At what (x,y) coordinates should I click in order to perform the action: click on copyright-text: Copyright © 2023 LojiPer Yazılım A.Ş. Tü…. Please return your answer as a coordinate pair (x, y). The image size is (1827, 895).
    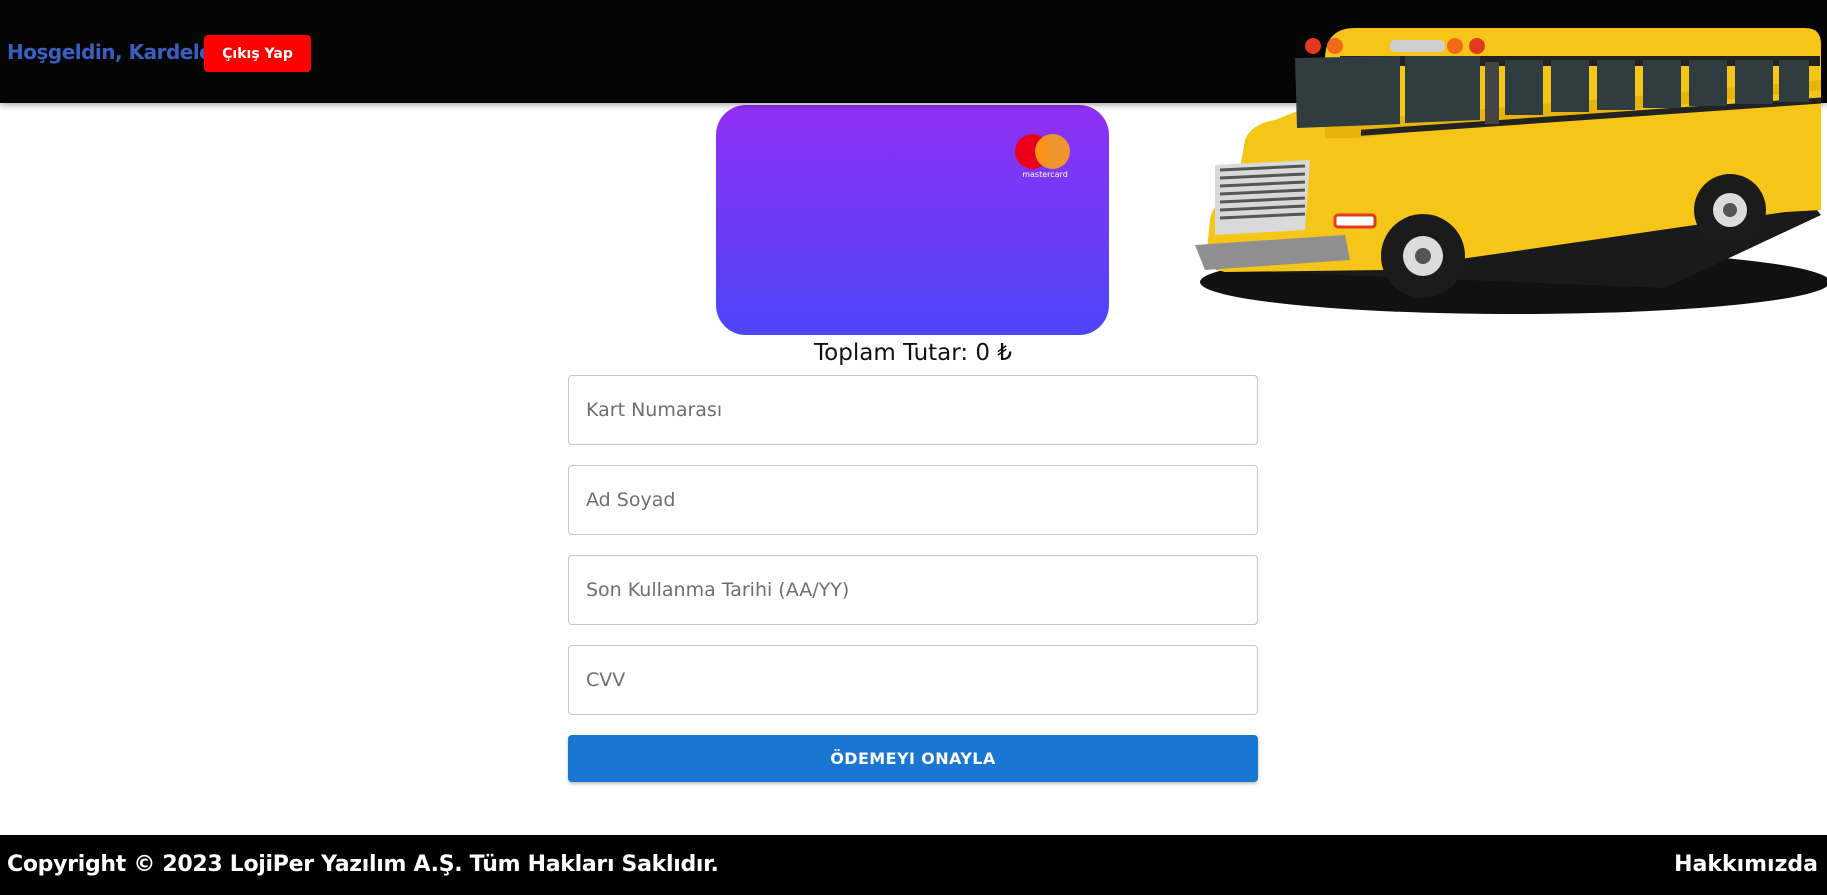
    Looking at the image, I should click on (363, 864).